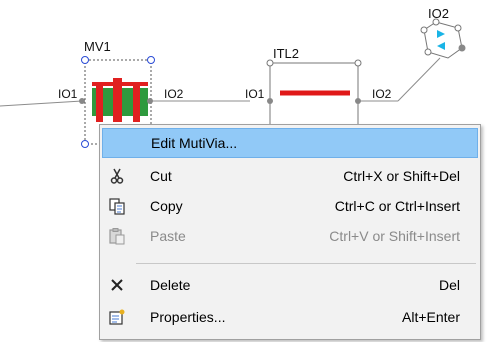 This screenshot has height=342, width=489. Describe the element at coordinates (290, 317) in the screenshot. I see `menu-item-properties: Properties... Alt+Enter` at that location.